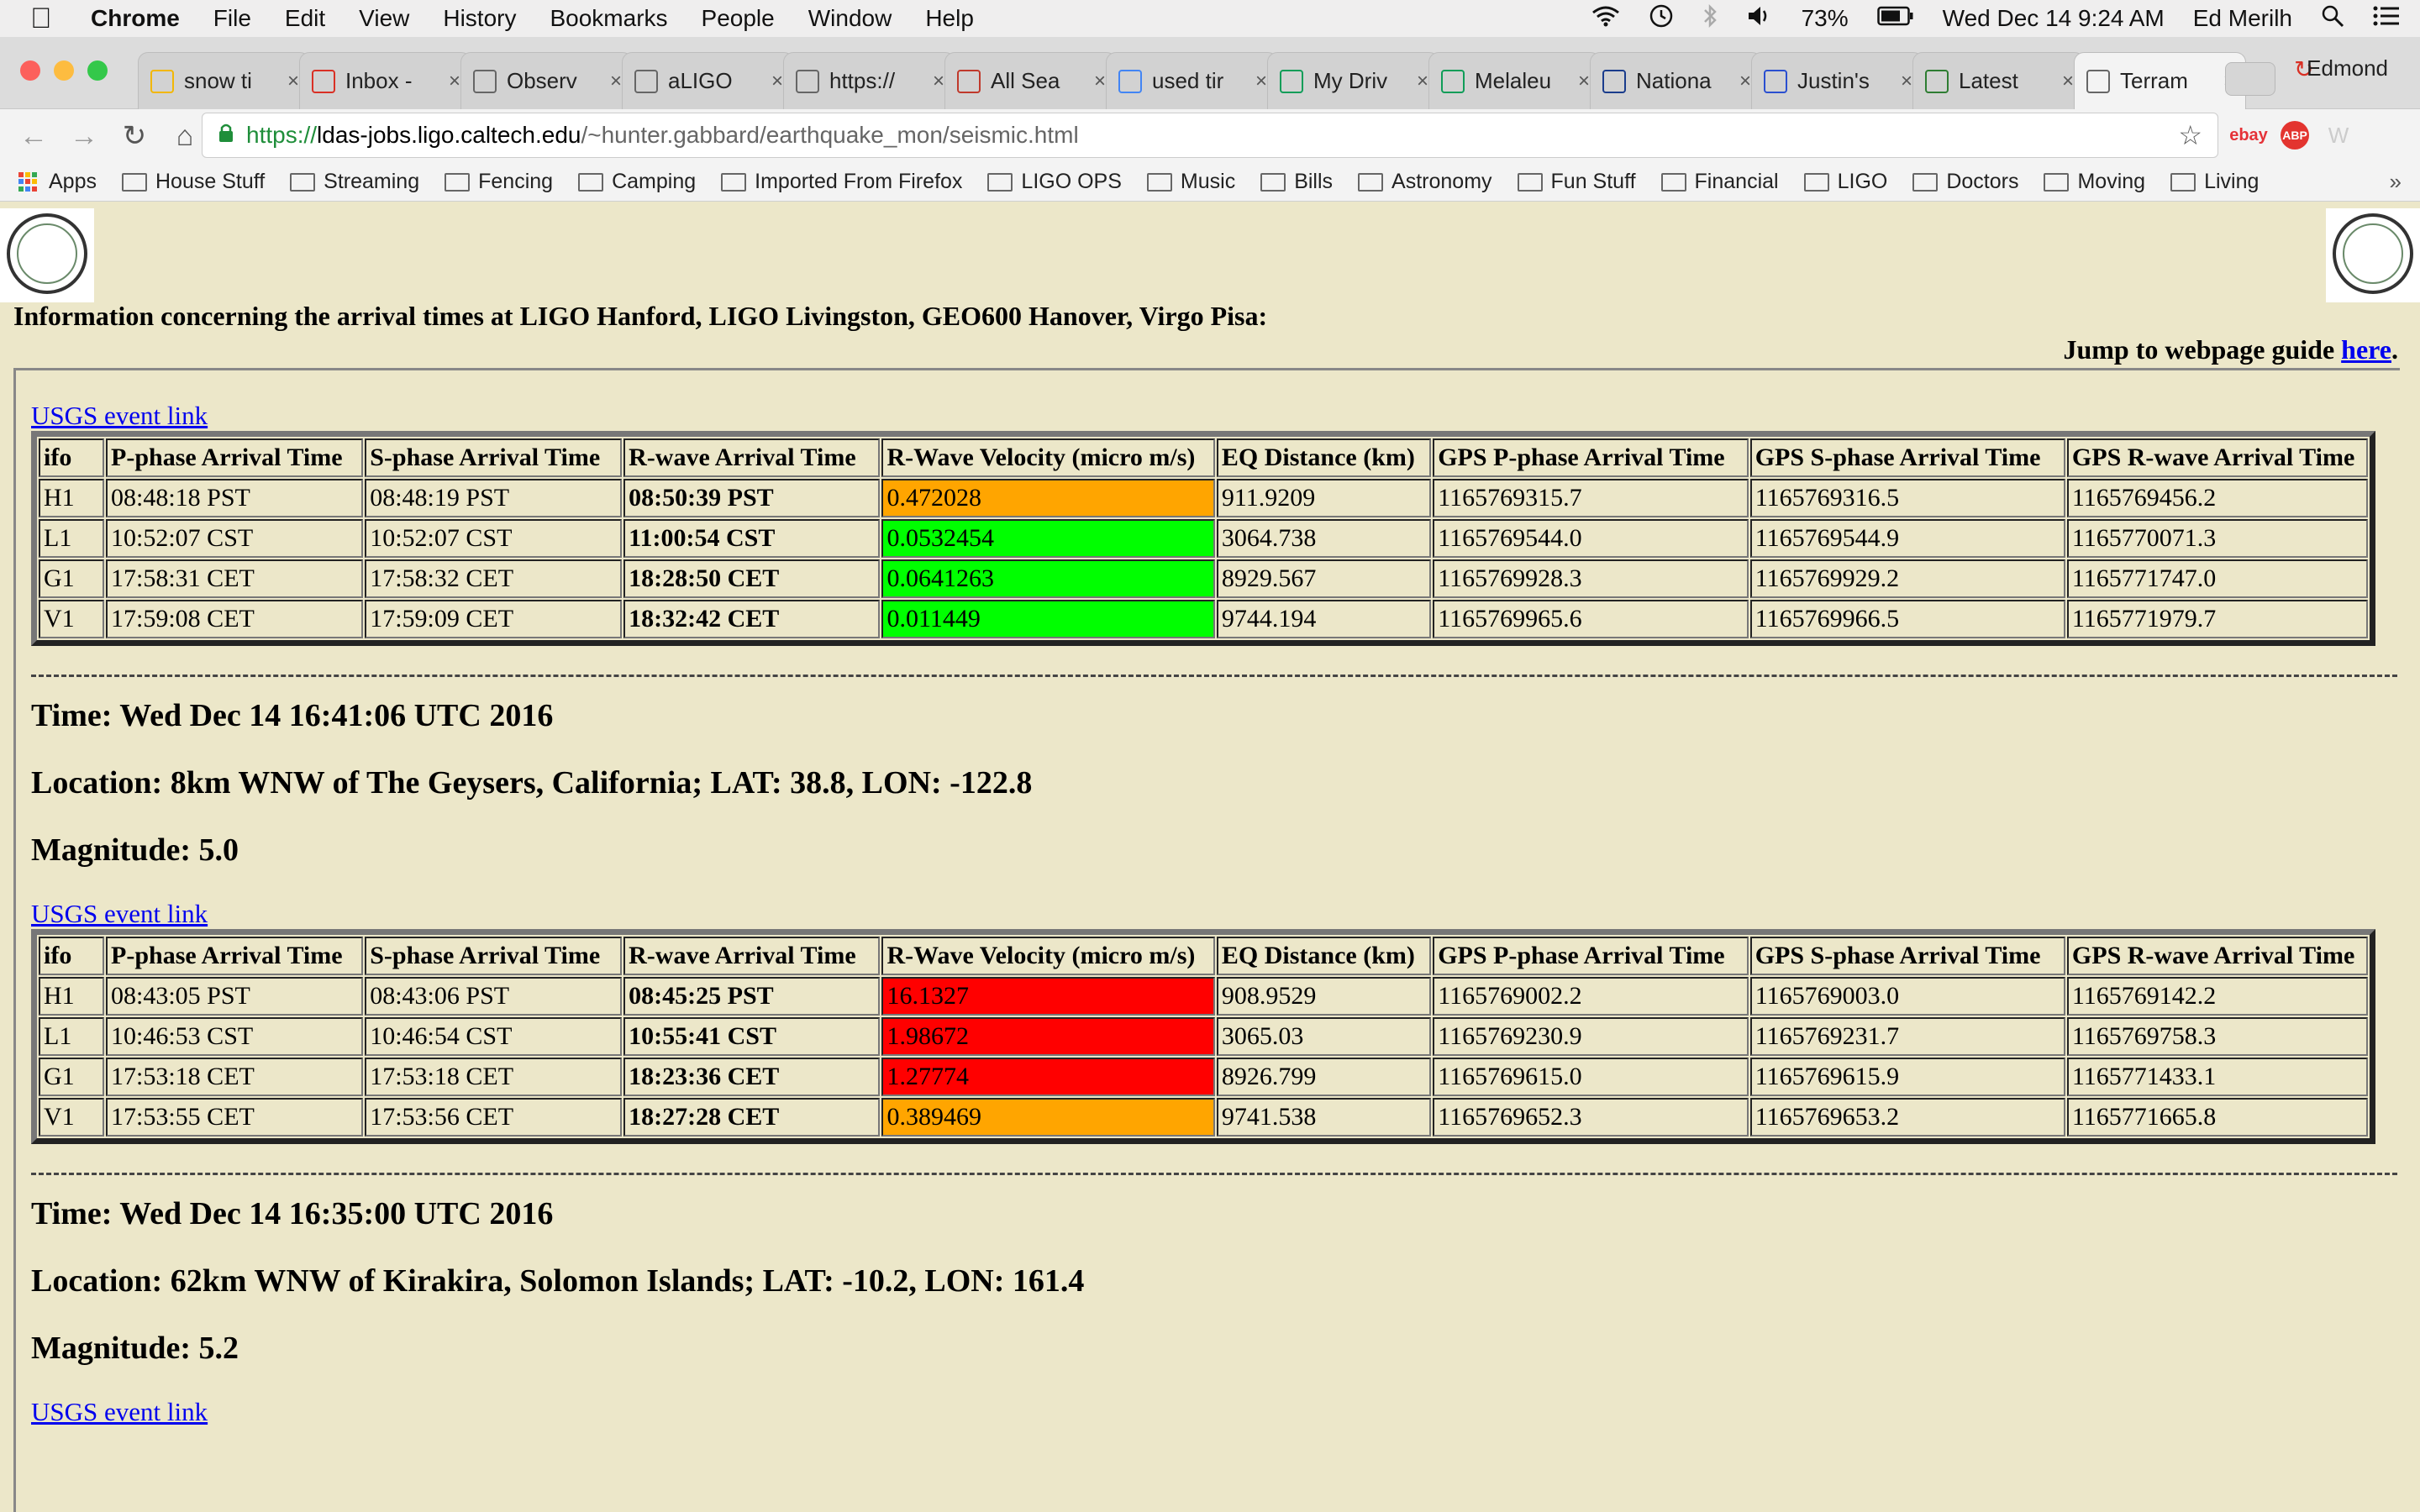  Describe the element at coordinates (1759, 19) in the screenshot. I see `volume-icon` at that location.